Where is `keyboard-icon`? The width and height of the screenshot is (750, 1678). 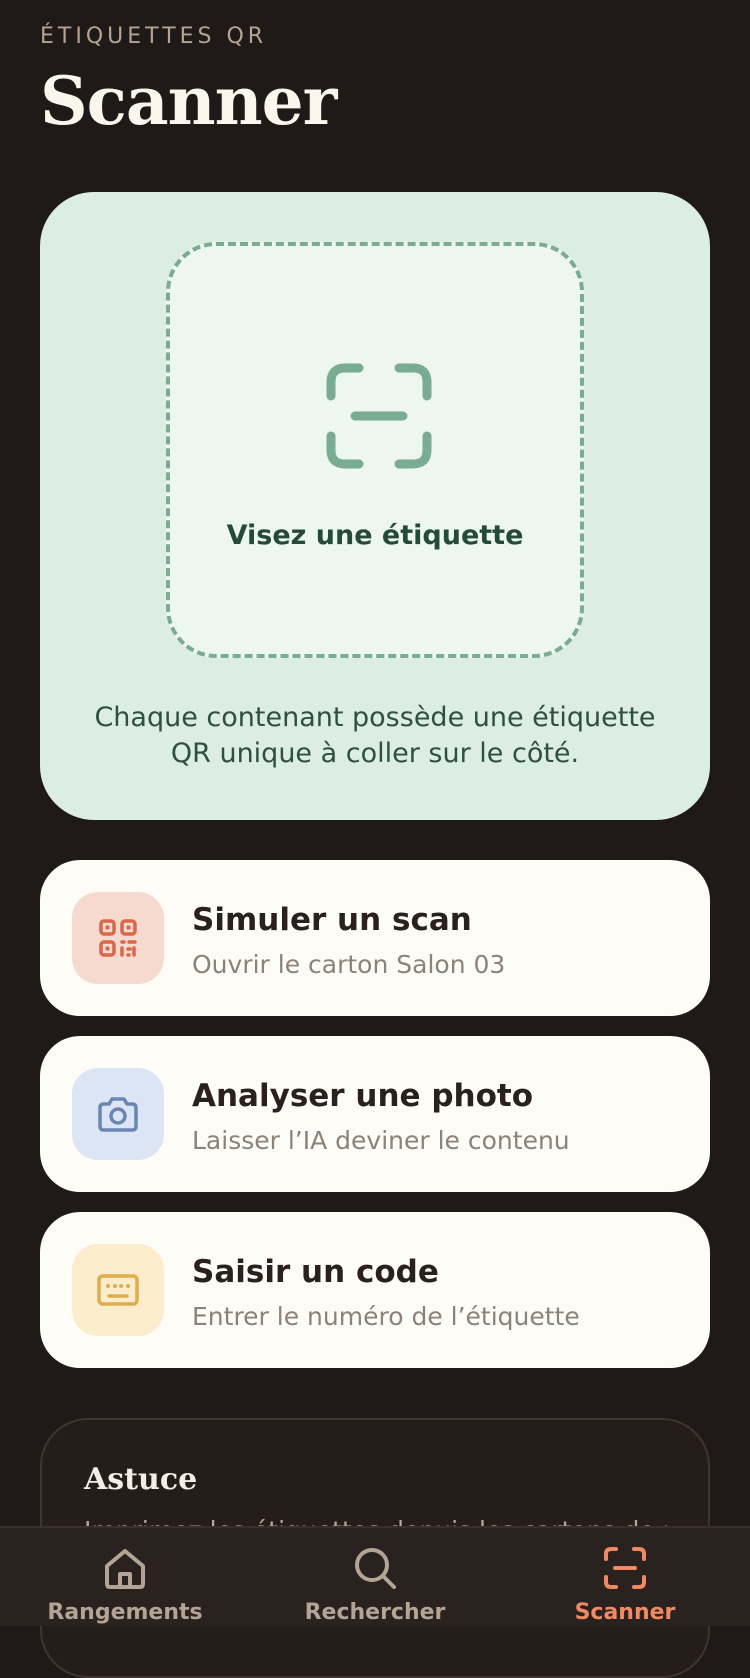 keyboard-icon is located at coordinates (118, 1290).